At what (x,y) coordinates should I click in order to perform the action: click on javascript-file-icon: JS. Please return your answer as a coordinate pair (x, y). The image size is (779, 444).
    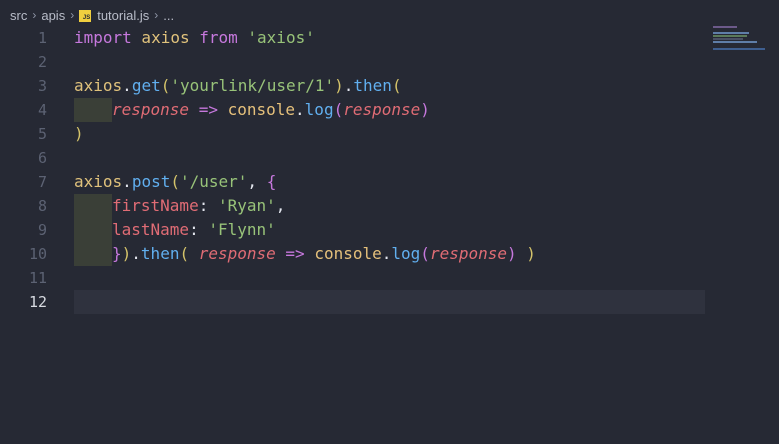
    Looking at the image, I should click on (85, 16).